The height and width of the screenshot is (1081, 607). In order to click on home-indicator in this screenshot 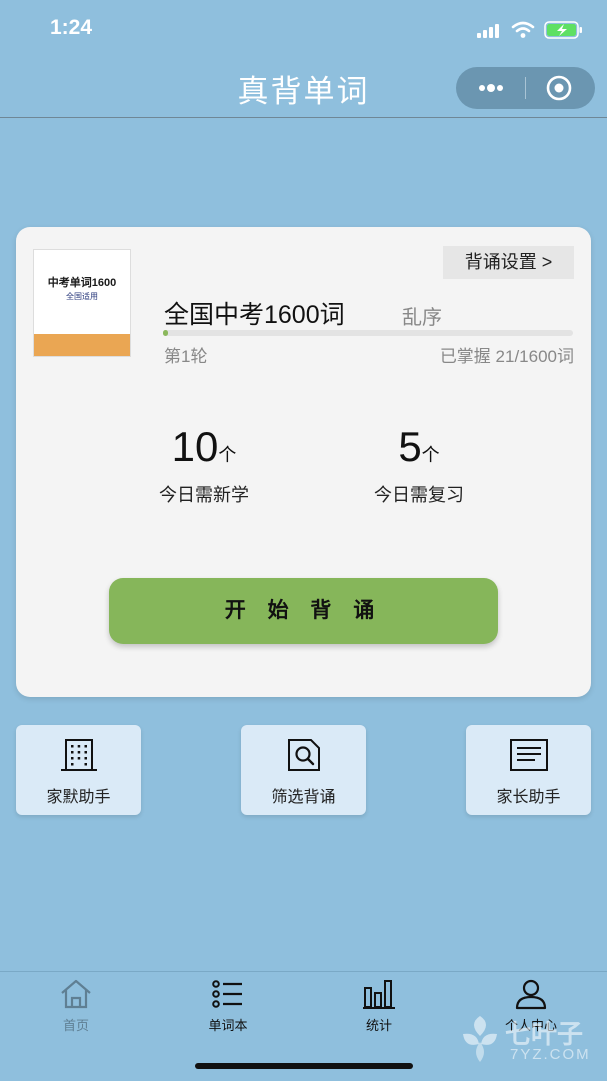, I will do `click(304, 1066)`.